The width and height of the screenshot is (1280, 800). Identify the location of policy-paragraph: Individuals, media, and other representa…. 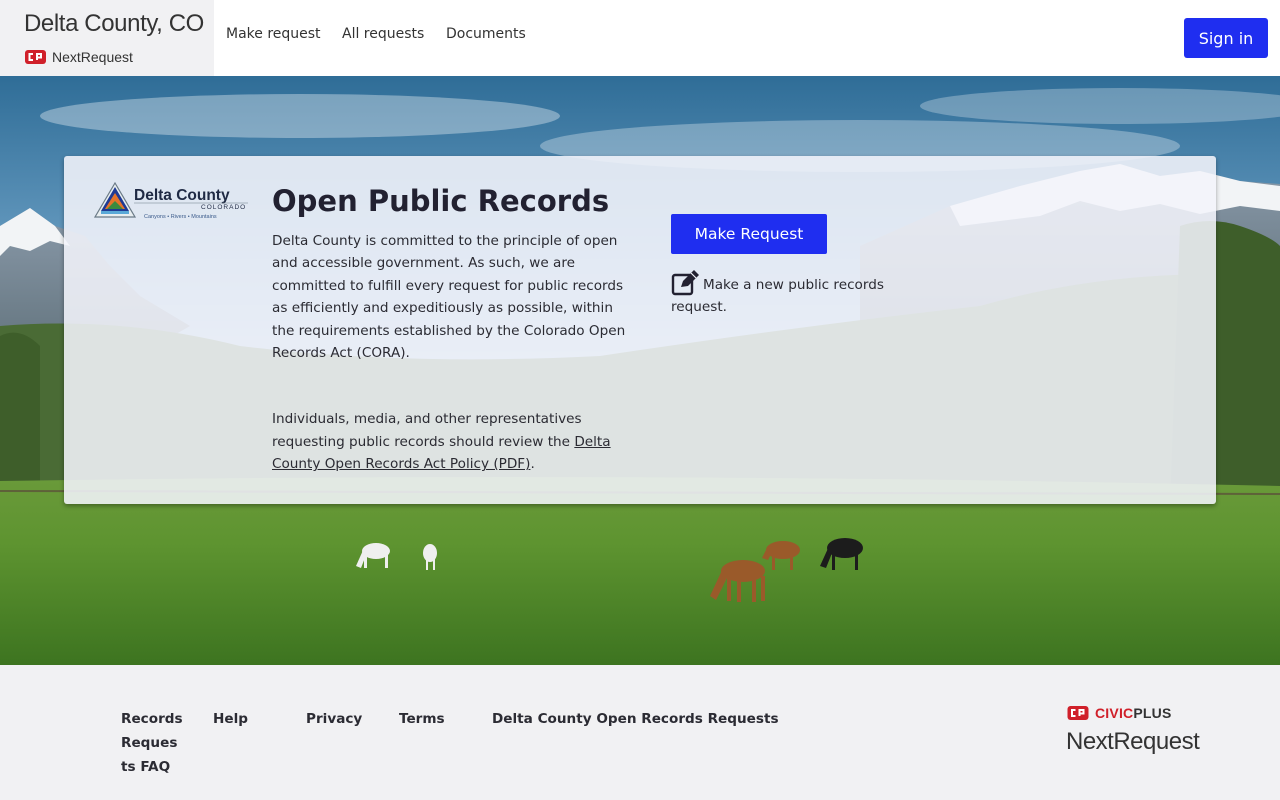
(452, 441).